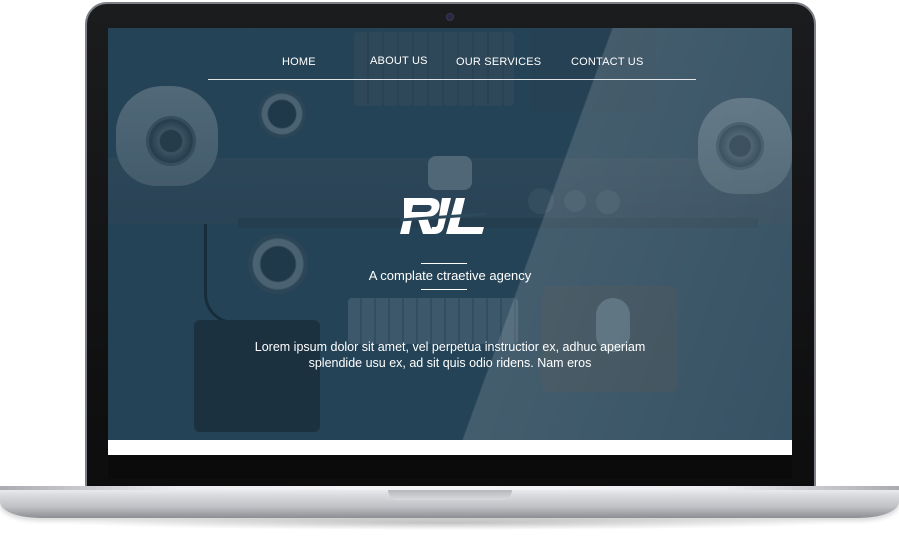 This screenshot has height=537, width=899. I want to click on nav-item-home: HOME, so click(299, 62).